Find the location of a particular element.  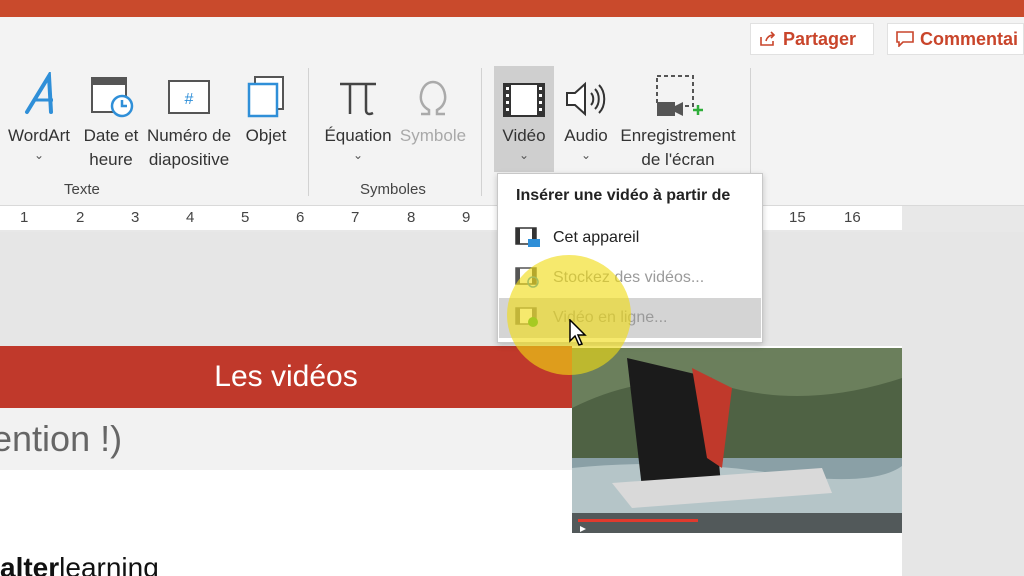

ruler-tick: 16 is located at coordinates (852, 217).